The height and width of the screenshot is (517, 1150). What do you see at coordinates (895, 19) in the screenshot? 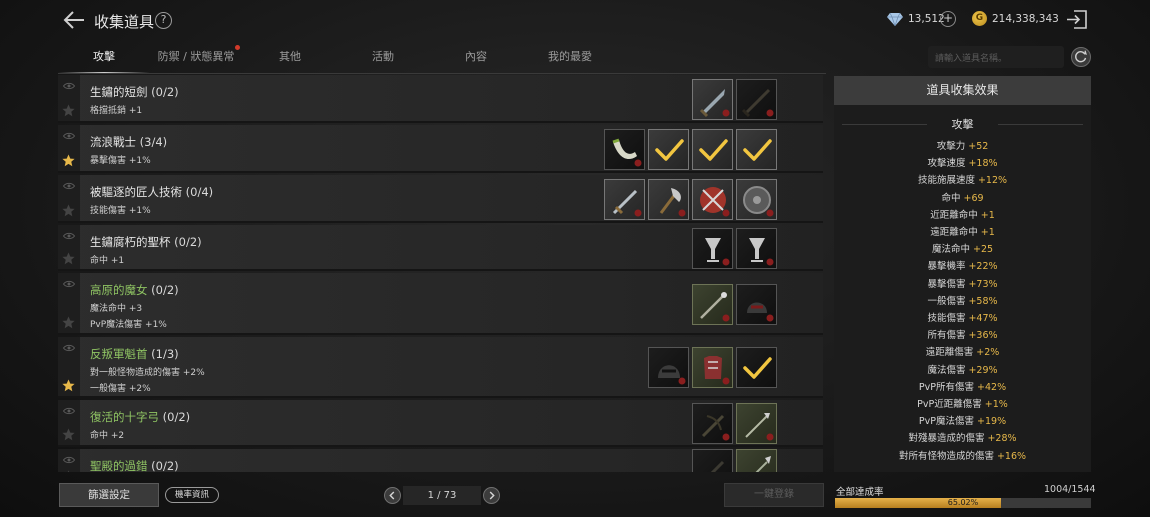
I see `diamond-icon` at bounding box center [895, 19].